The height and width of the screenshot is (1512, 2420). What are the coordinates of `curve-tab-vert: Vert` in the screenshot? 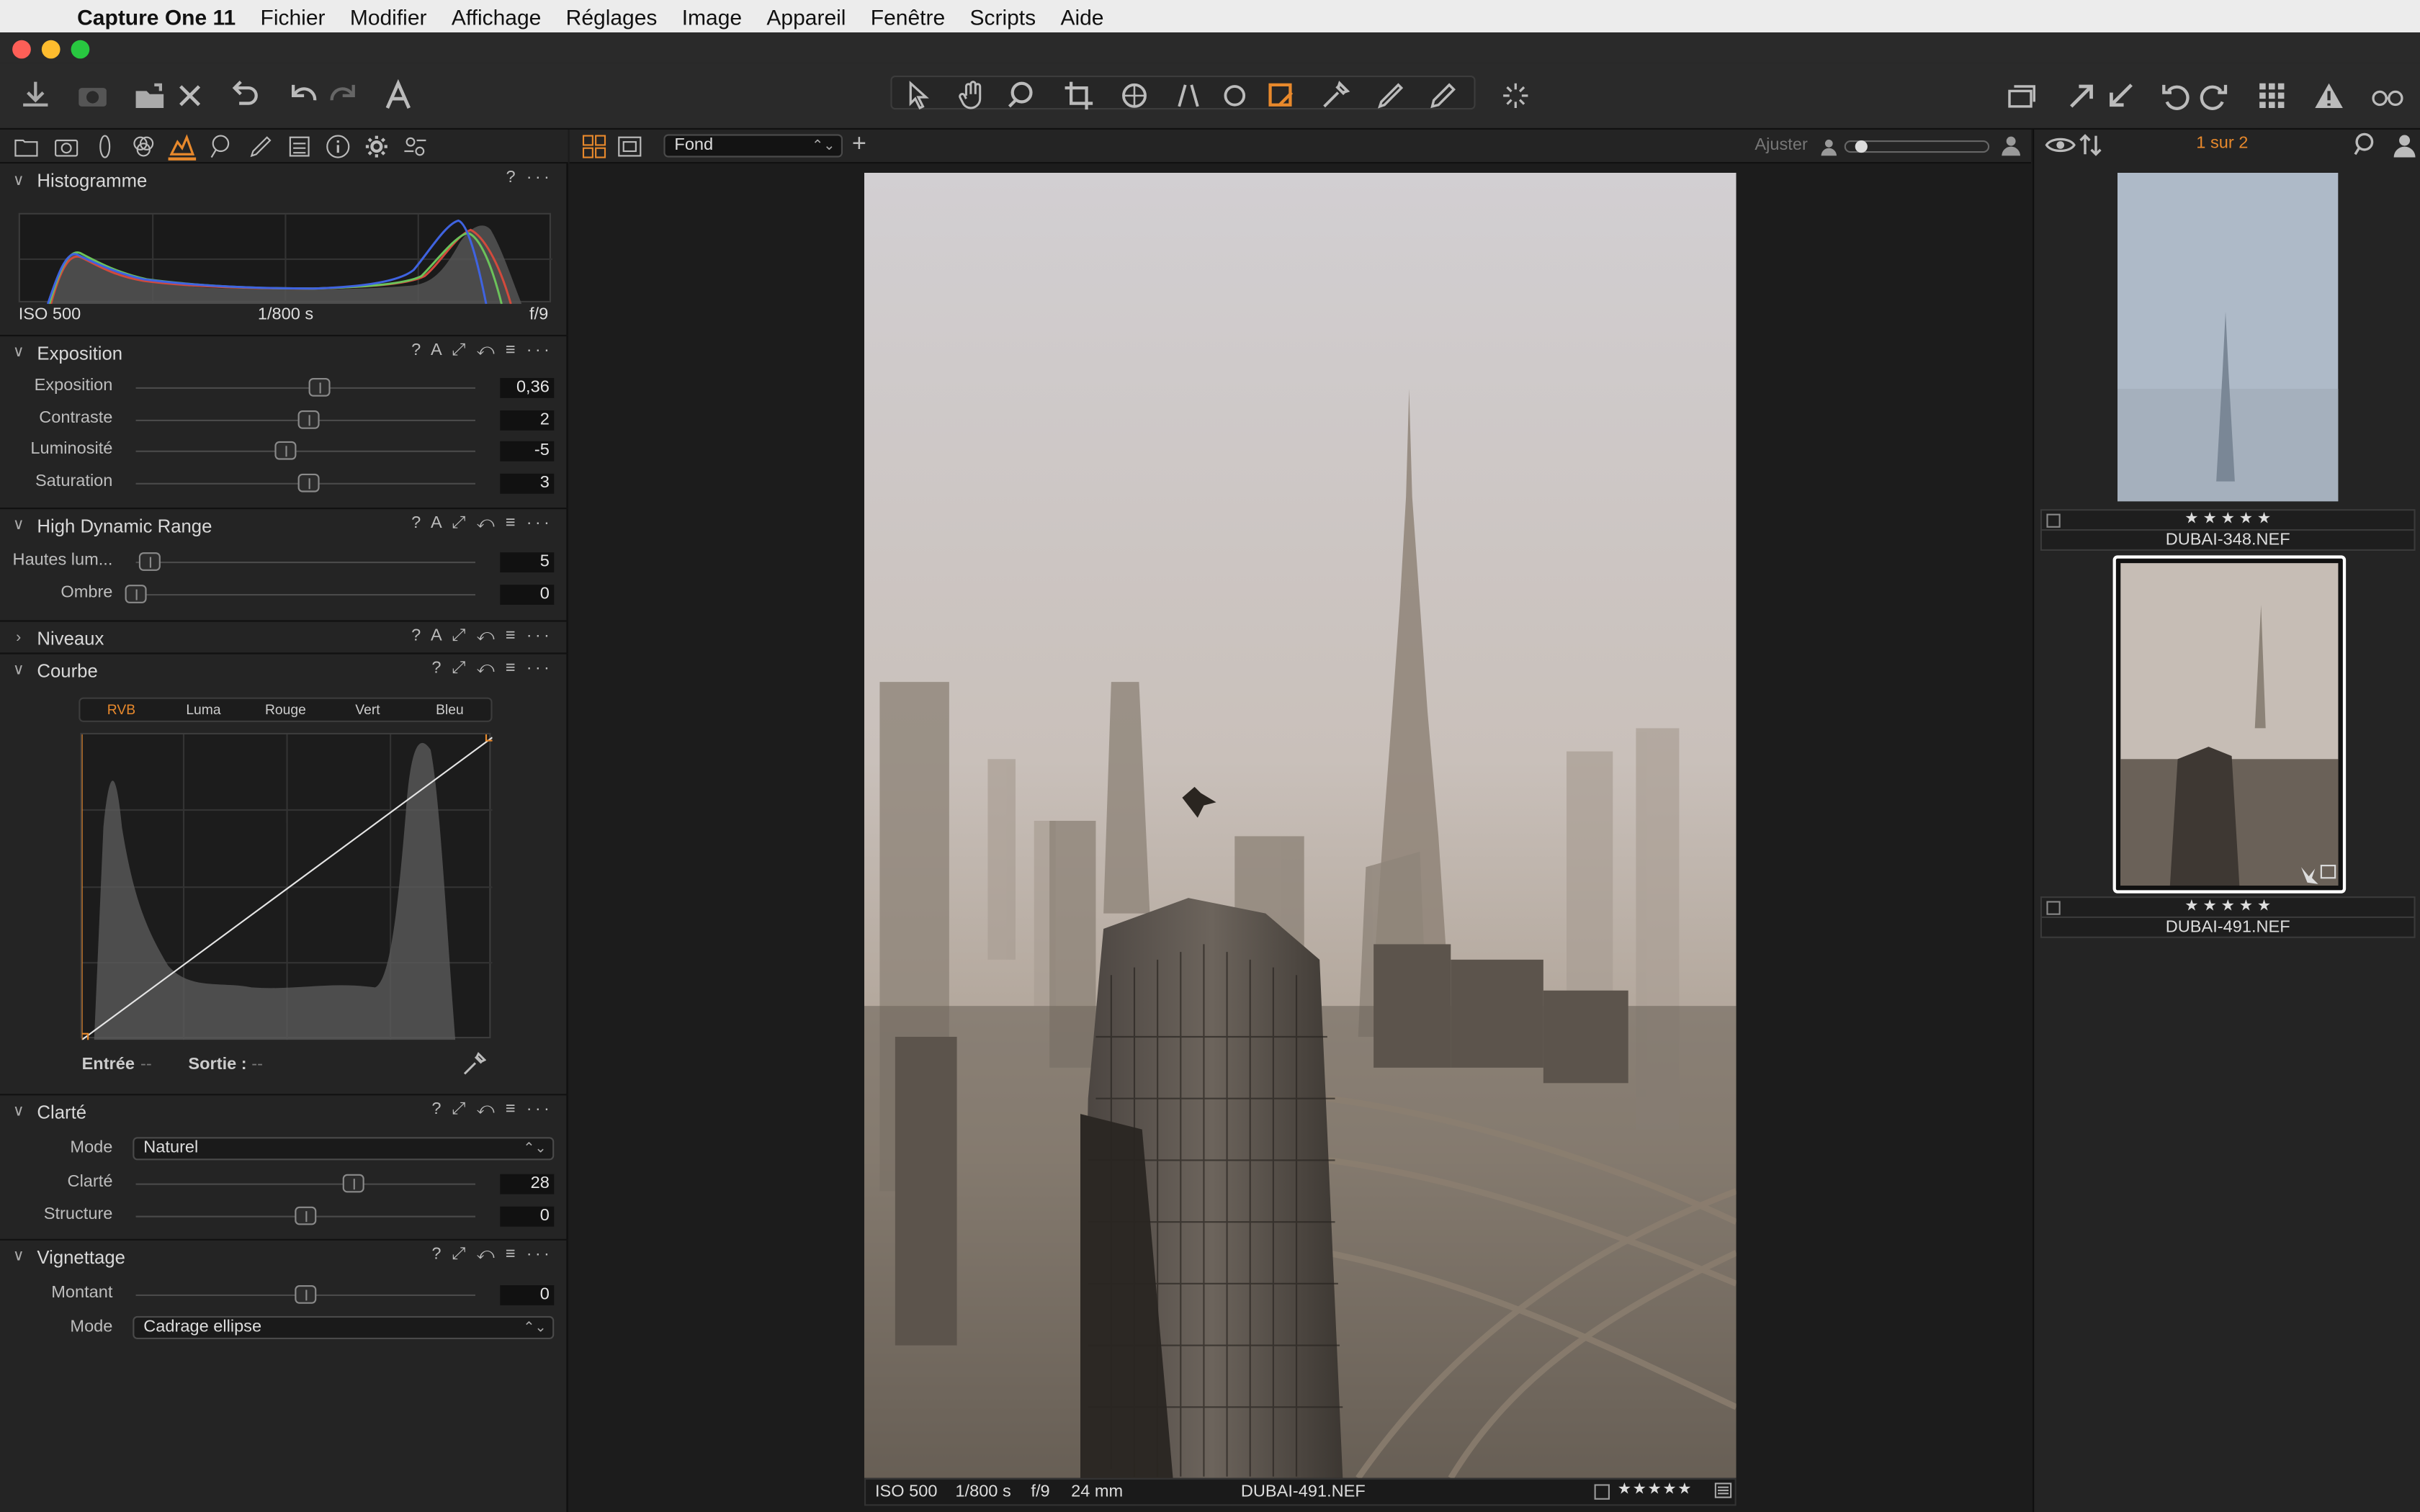 It's located at (367, 709).